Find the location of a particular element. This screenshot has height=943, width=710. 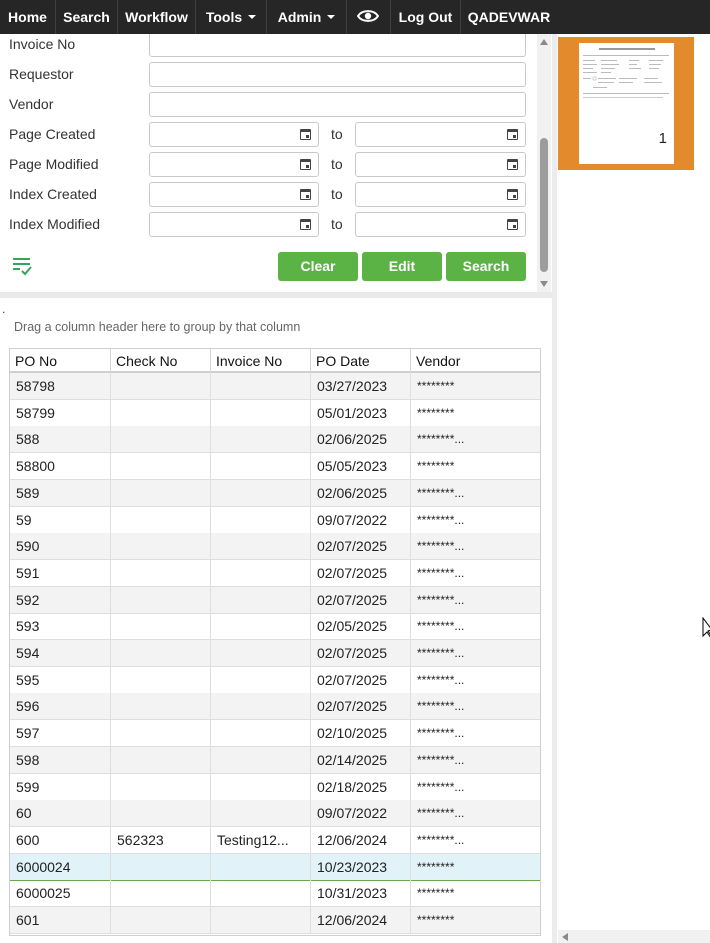

column-header-po-date: PO Date is located at coordinates (361, 361).